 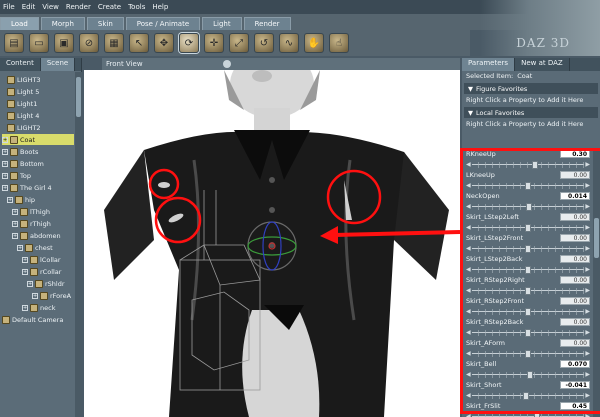 I want to click on local-favorites-label: Local Favorites, so click(x=500, y=112).